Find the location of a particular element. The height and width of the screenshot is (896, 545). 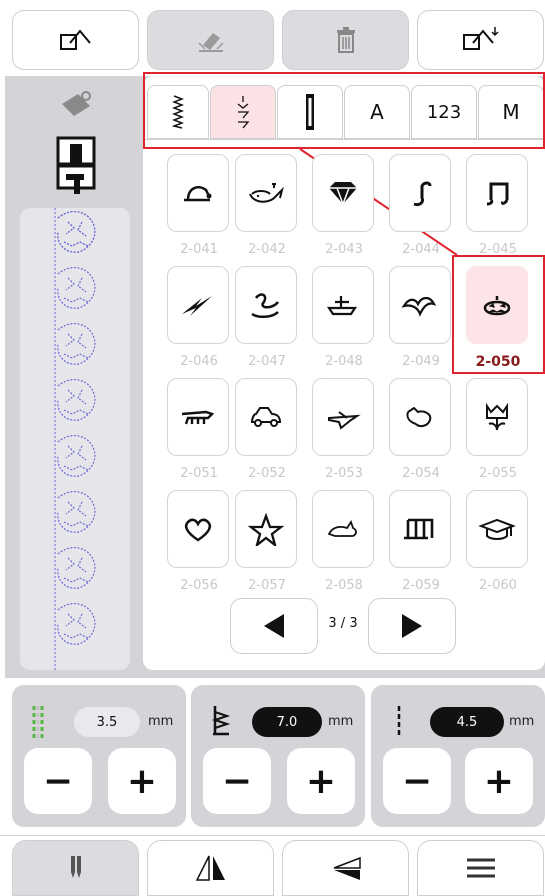

next-page-button is located at coordinates (412, 626).